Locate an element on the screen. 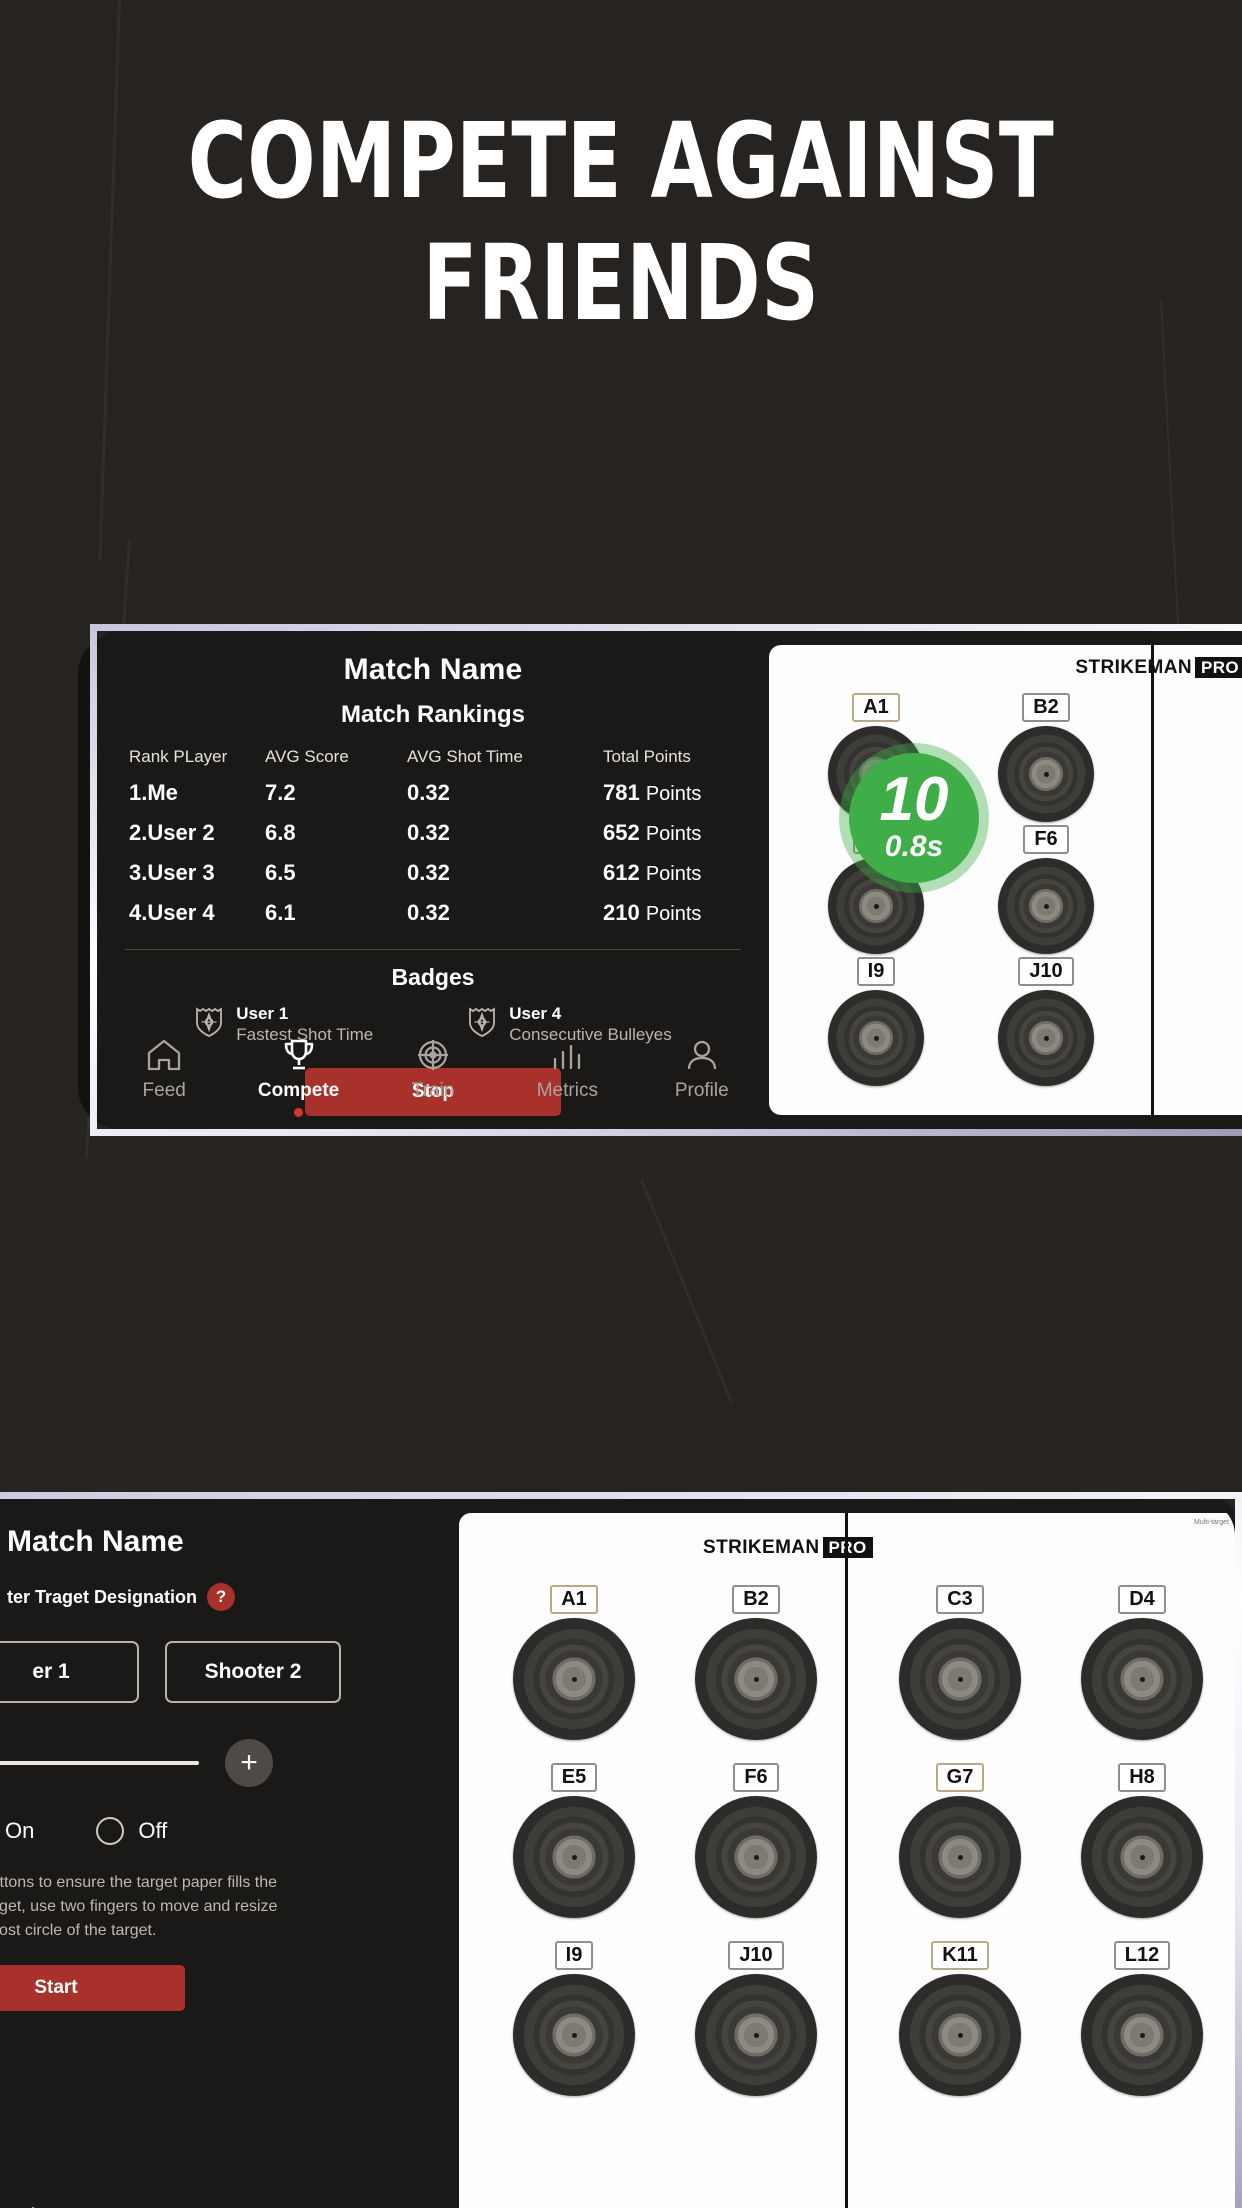 This screenshot has height=2208, width=1242. bottom-navigation: Feed Compete Train Metrics Profile is located at coordinates (433, 1077).